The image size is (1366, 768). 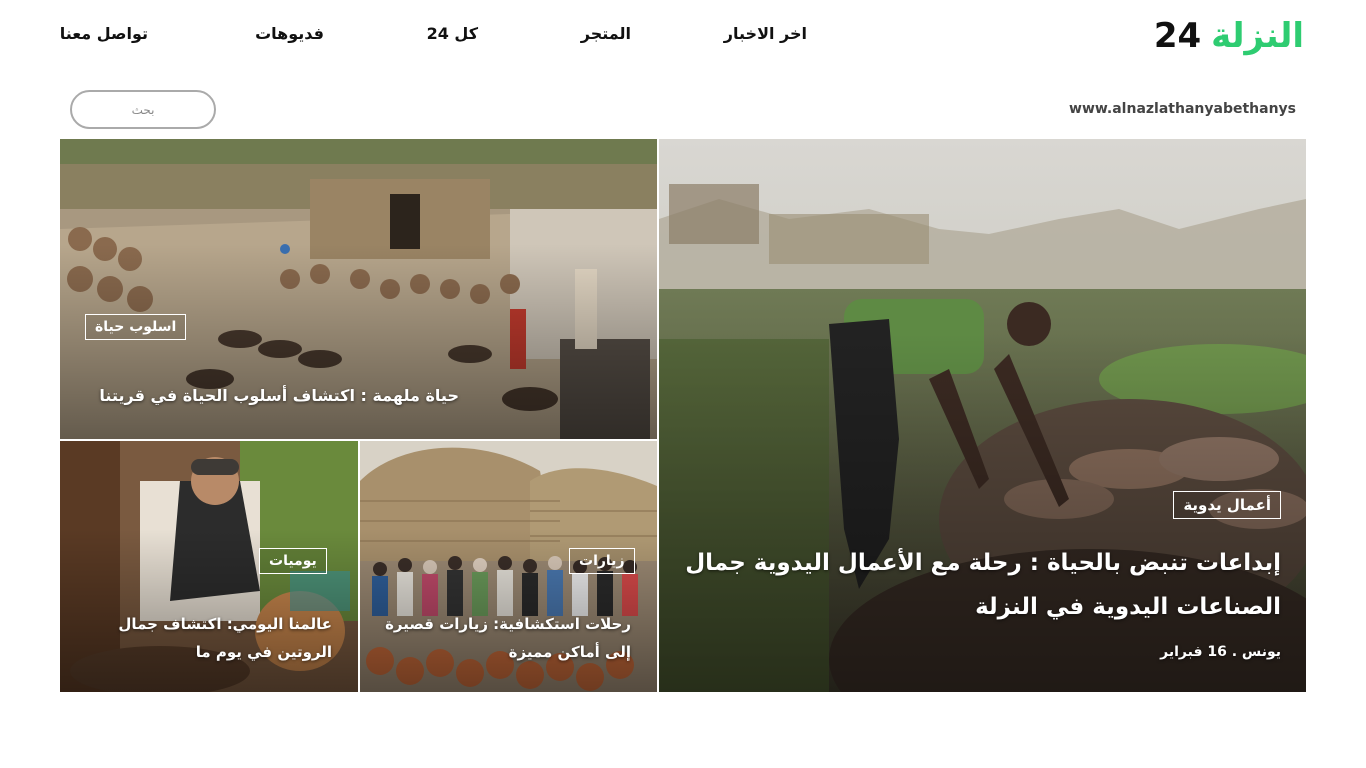 What do you see at coordinates (452, 33) in the screenshot?
I see `nav-all-24: كل 24` at bounding box center [452, 33].